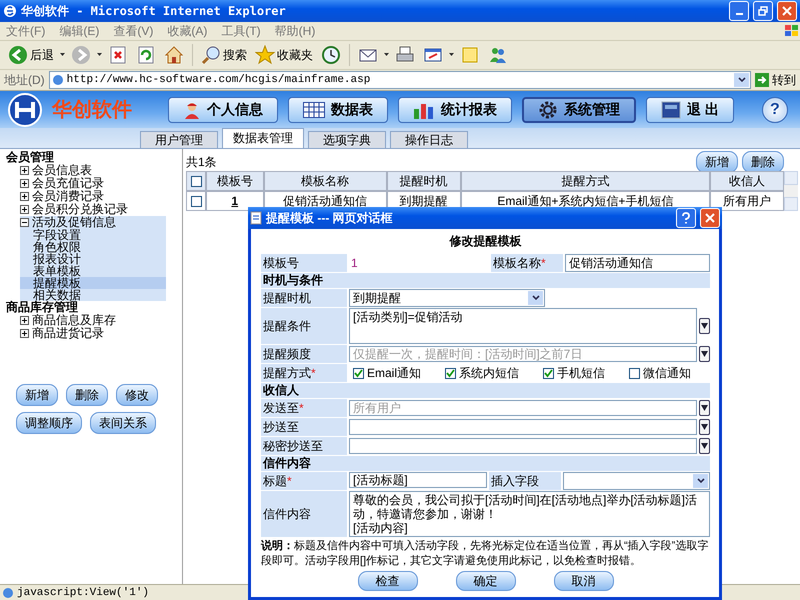 Image resolution: width=800 pixels, height=600 pixels. What do you see at coordinates (763, 162) in the screenshot?
I see `toolbar-button: 删除` at bounding box center [763, 162].